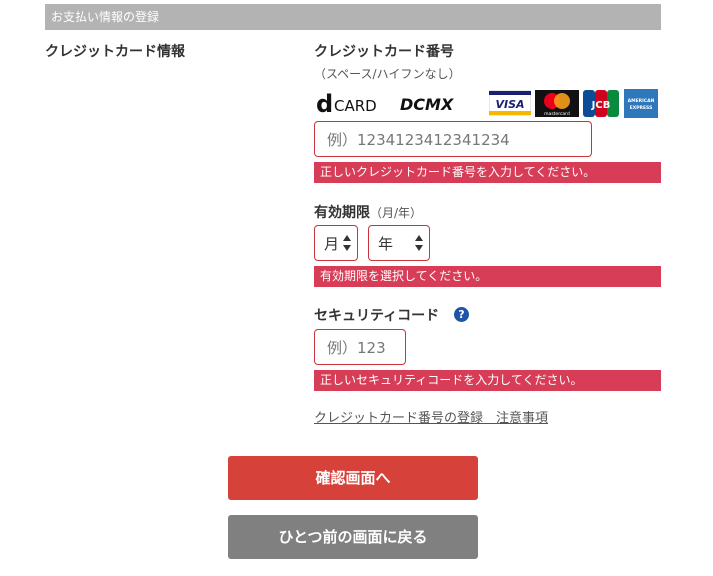 This screenshot has width=713, height=576. What do you see at coordinates (641, 108) in the screenshot?
I see `svg-text: EXPRESS` at bounding box center [641, 108].